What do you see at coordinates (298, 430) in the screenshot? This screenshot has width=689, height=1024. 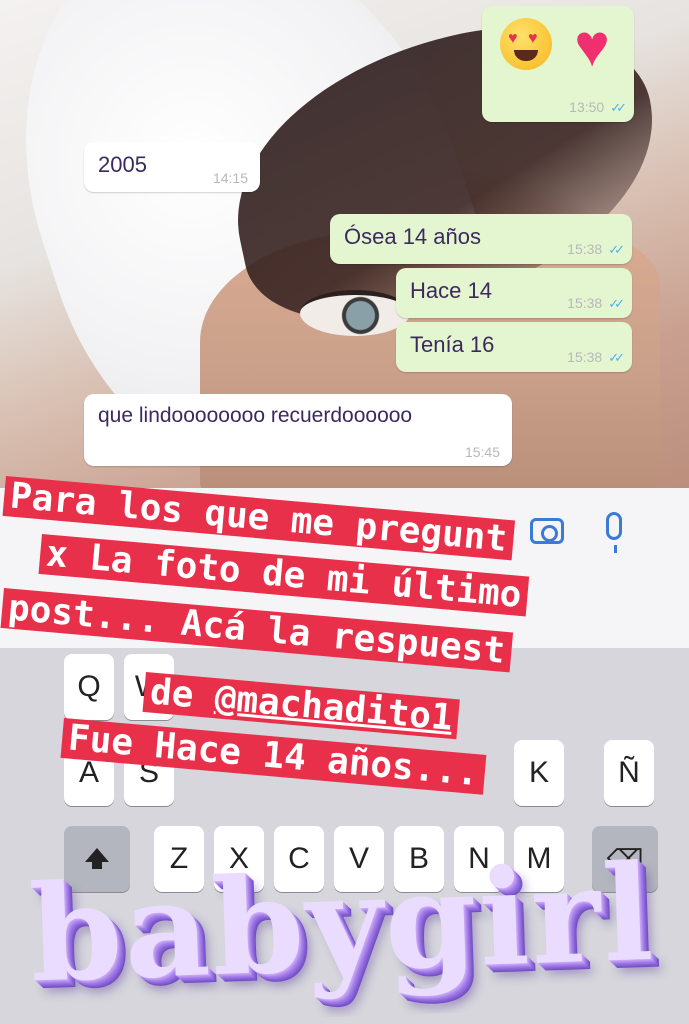 I see `message-bubble-incoming: que lindoooooooo recuerdoooooo 15:45` at bounding box center [298, 430].